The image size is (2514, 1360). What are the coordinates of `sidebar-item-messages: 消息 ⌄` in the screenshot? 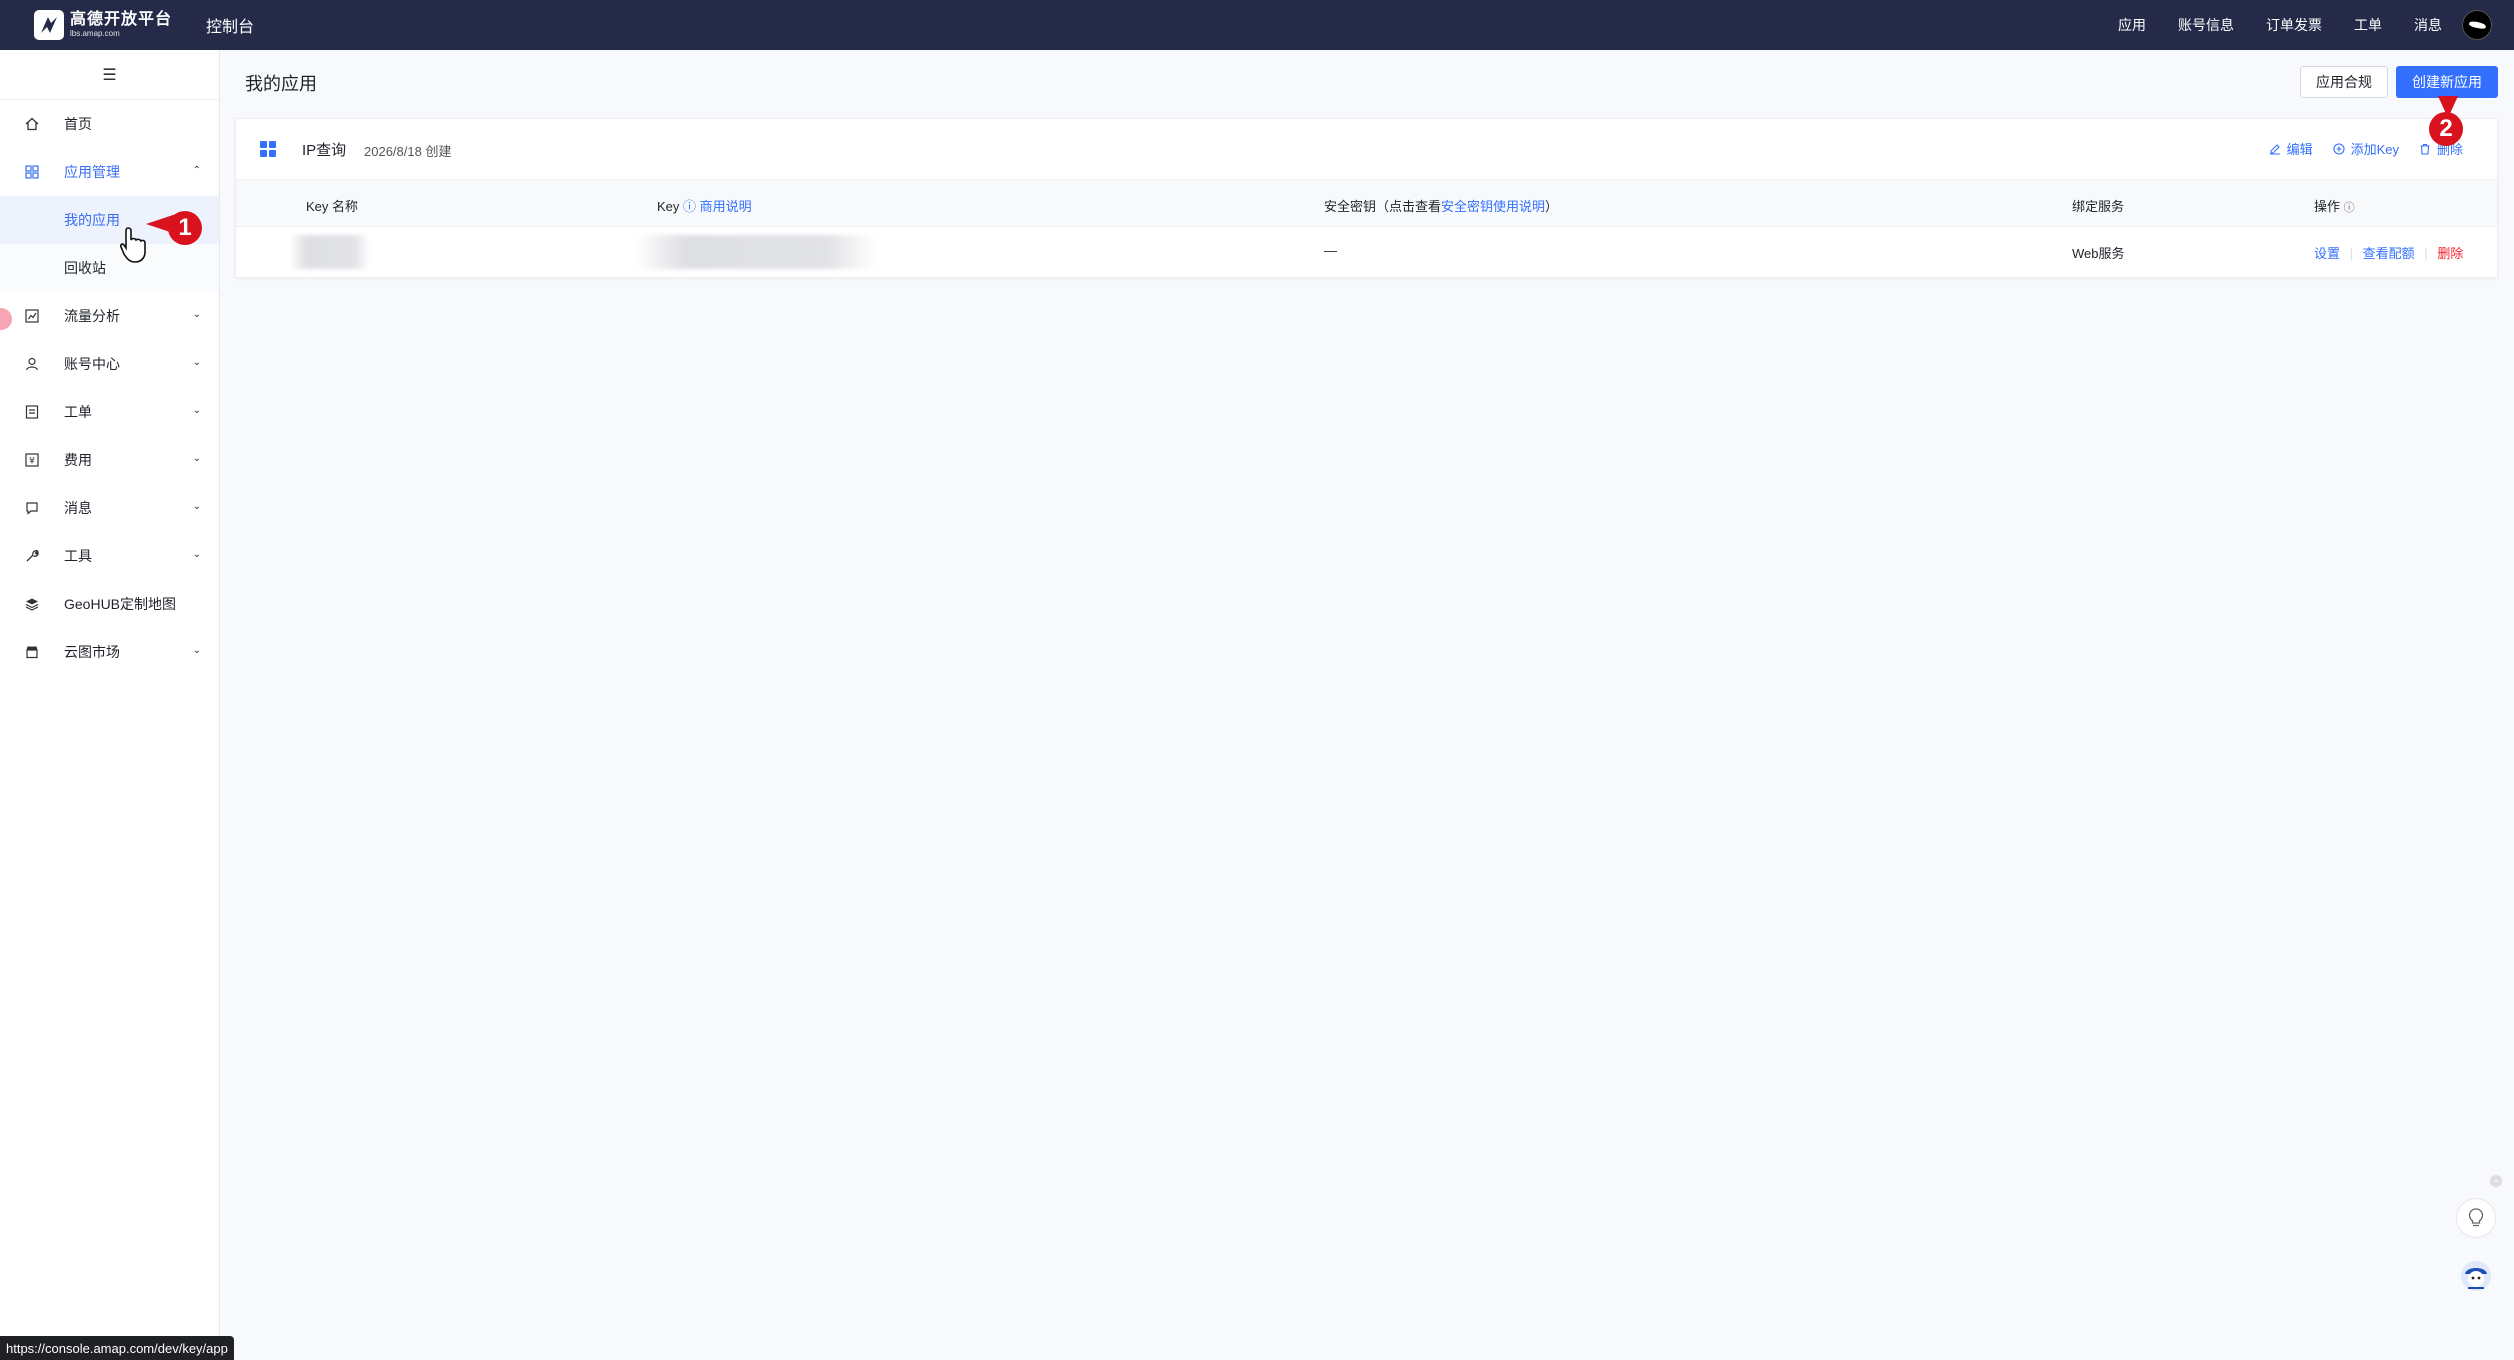 It's located at (109, 508).